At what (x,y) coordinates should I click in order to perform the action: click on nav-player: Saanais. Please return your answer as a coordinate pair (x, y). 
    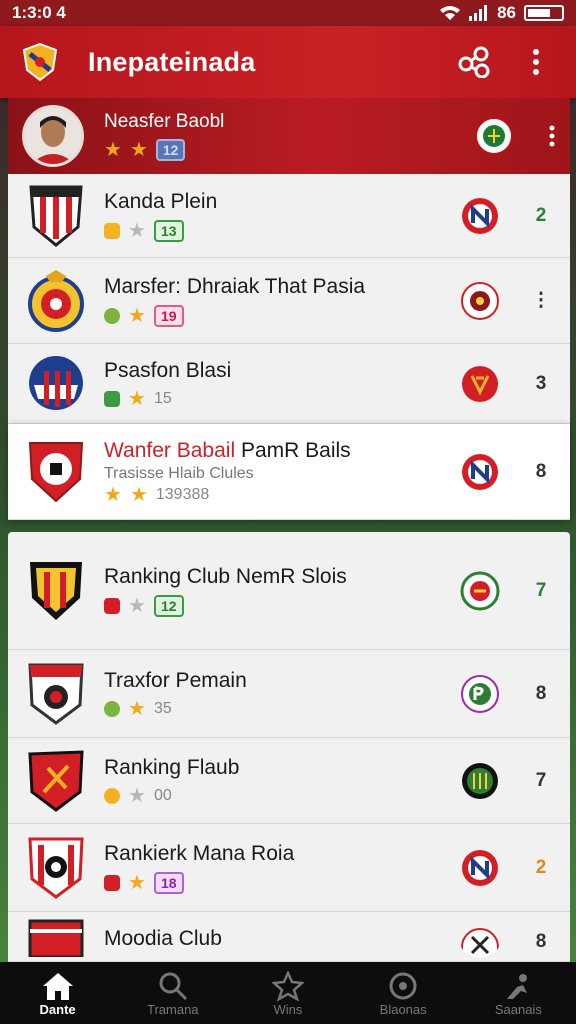
    Looking at the image, I should click on (518, 993).